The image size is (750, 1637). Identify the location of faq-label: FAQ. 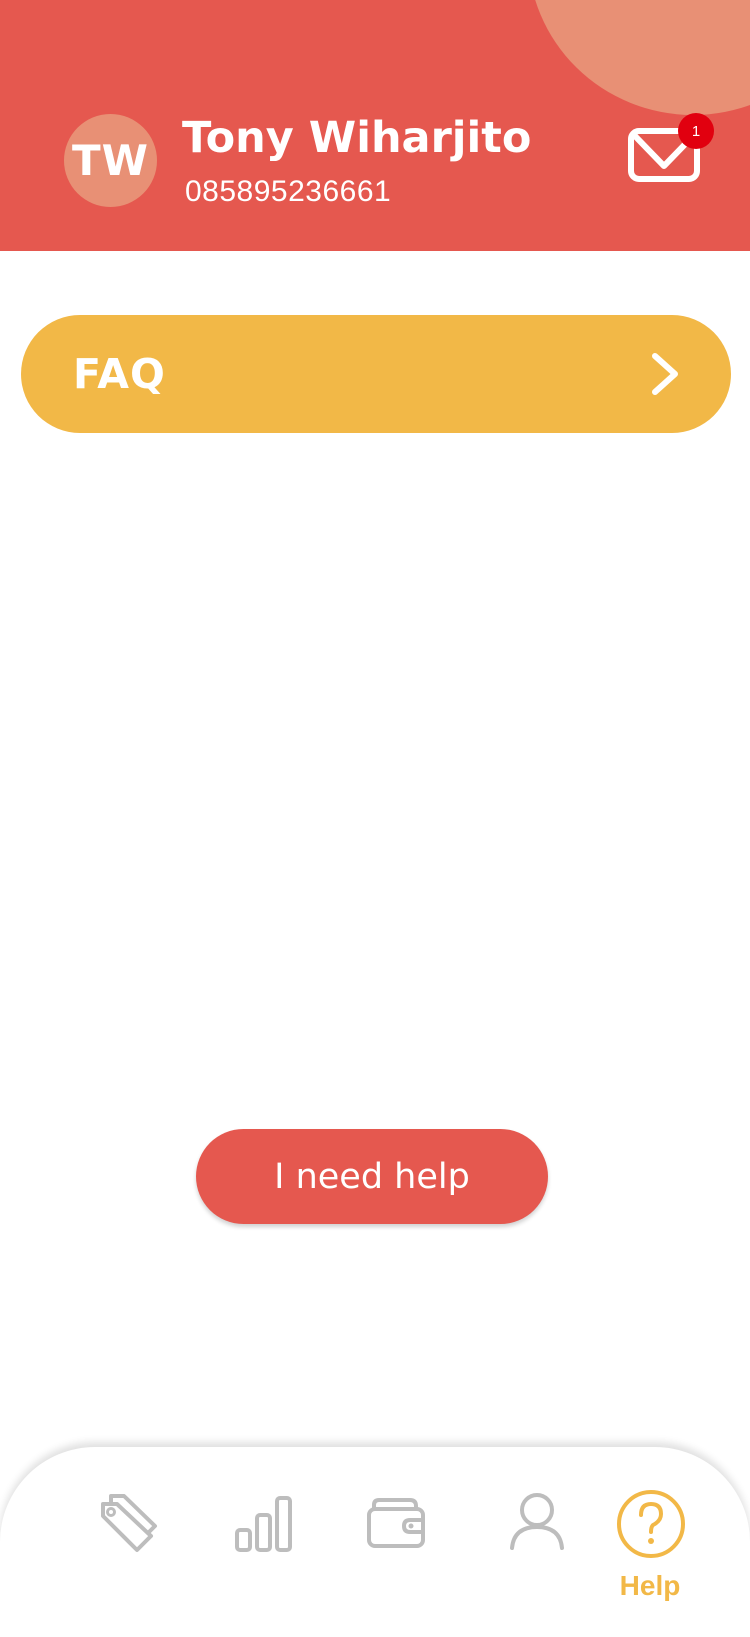
(119, 374).